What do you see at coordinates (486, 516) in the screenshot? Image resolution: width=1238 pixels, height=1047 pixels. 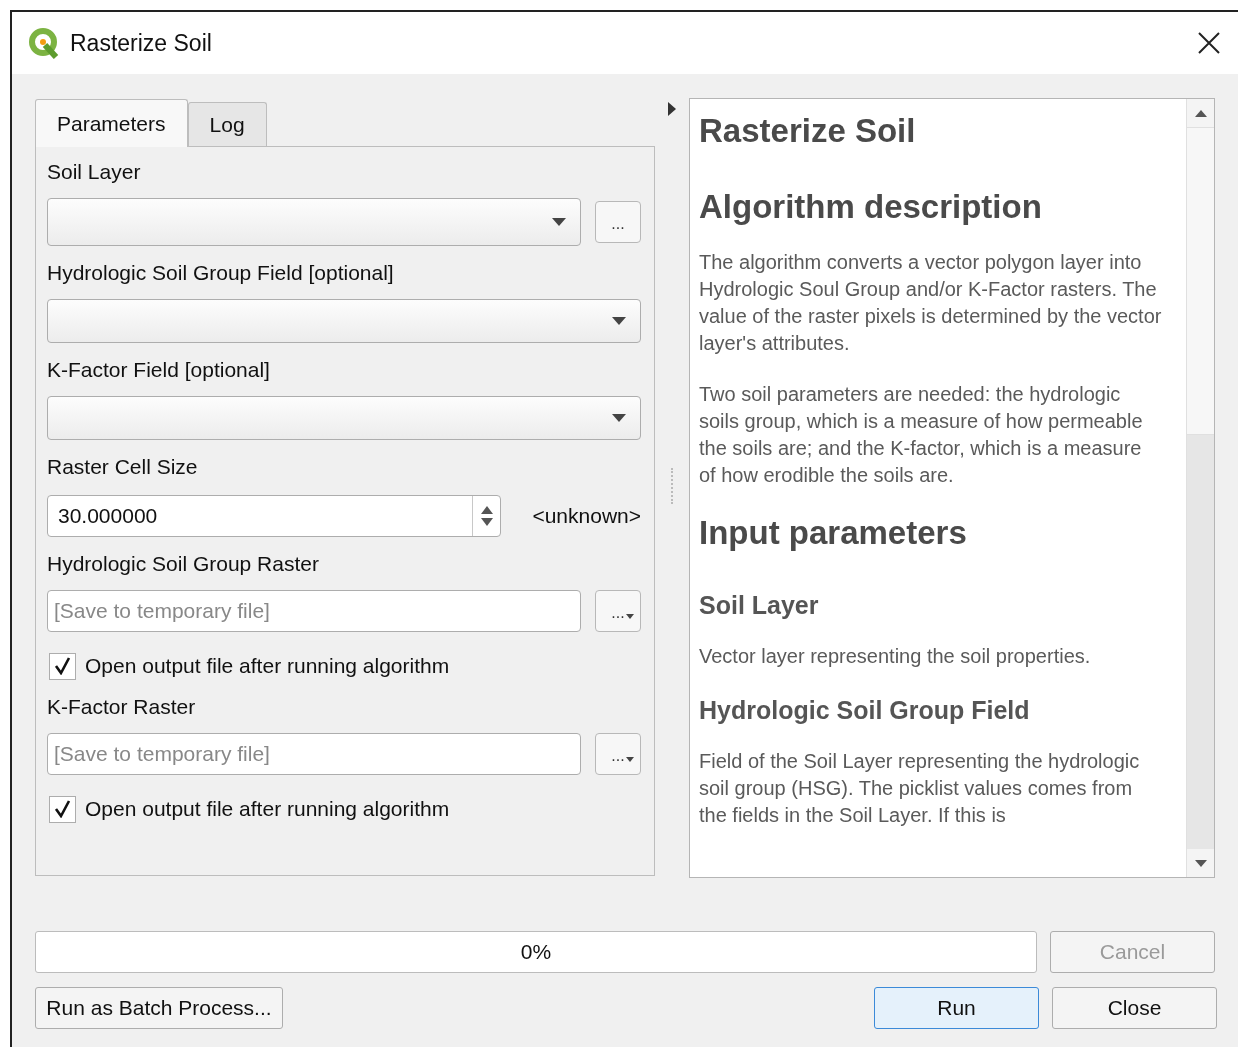 I see `spinner-arrows-icon` at bounding box center [486, 516].